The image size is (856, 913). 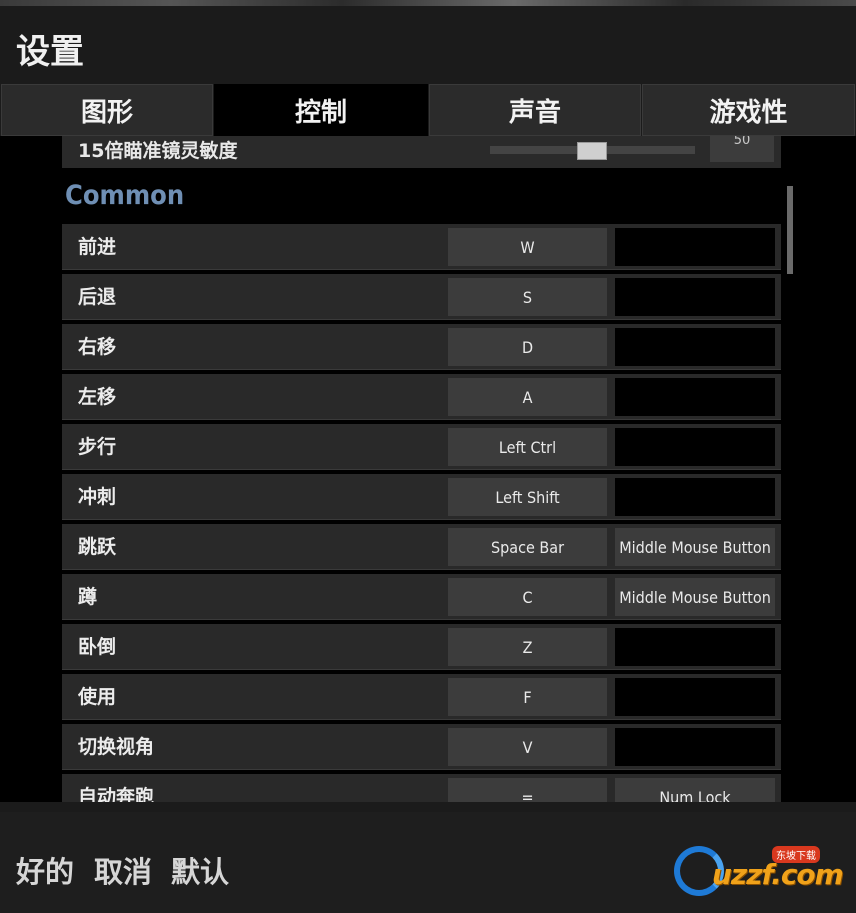 What do you see at coordinates (592, 151) in the screenshot?
I see `sensitivity-slider-thumb` at bounding box center [592, 151].